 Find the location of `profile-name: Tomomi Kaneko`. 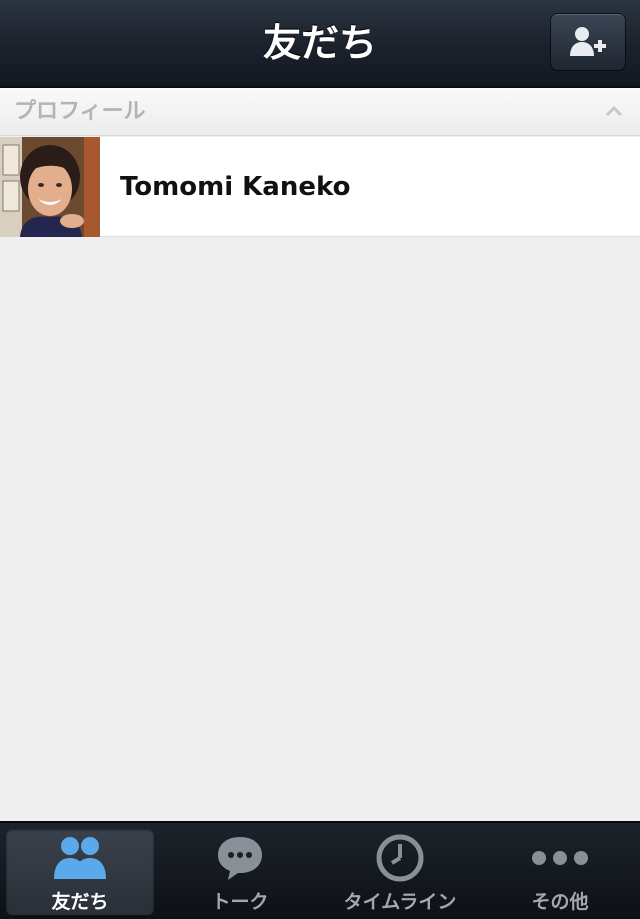

profile-name: Tomomi Kaneko is located at coordinates (235, 187).